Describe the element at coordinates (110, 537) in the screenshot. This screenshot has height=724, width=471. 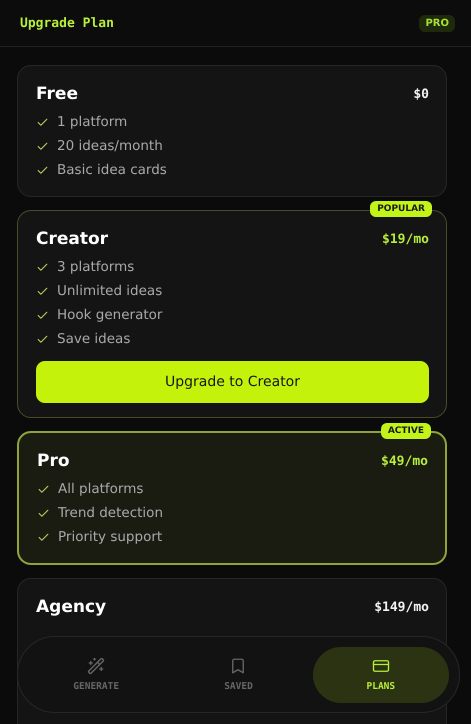
I see `feature-text: Priority support` at that location.